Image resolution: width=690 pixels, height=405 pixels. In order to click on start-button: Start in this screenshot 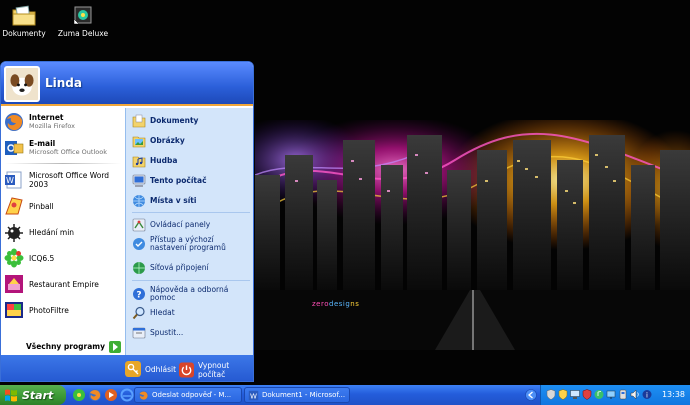, I will do `click(33, 395)`.